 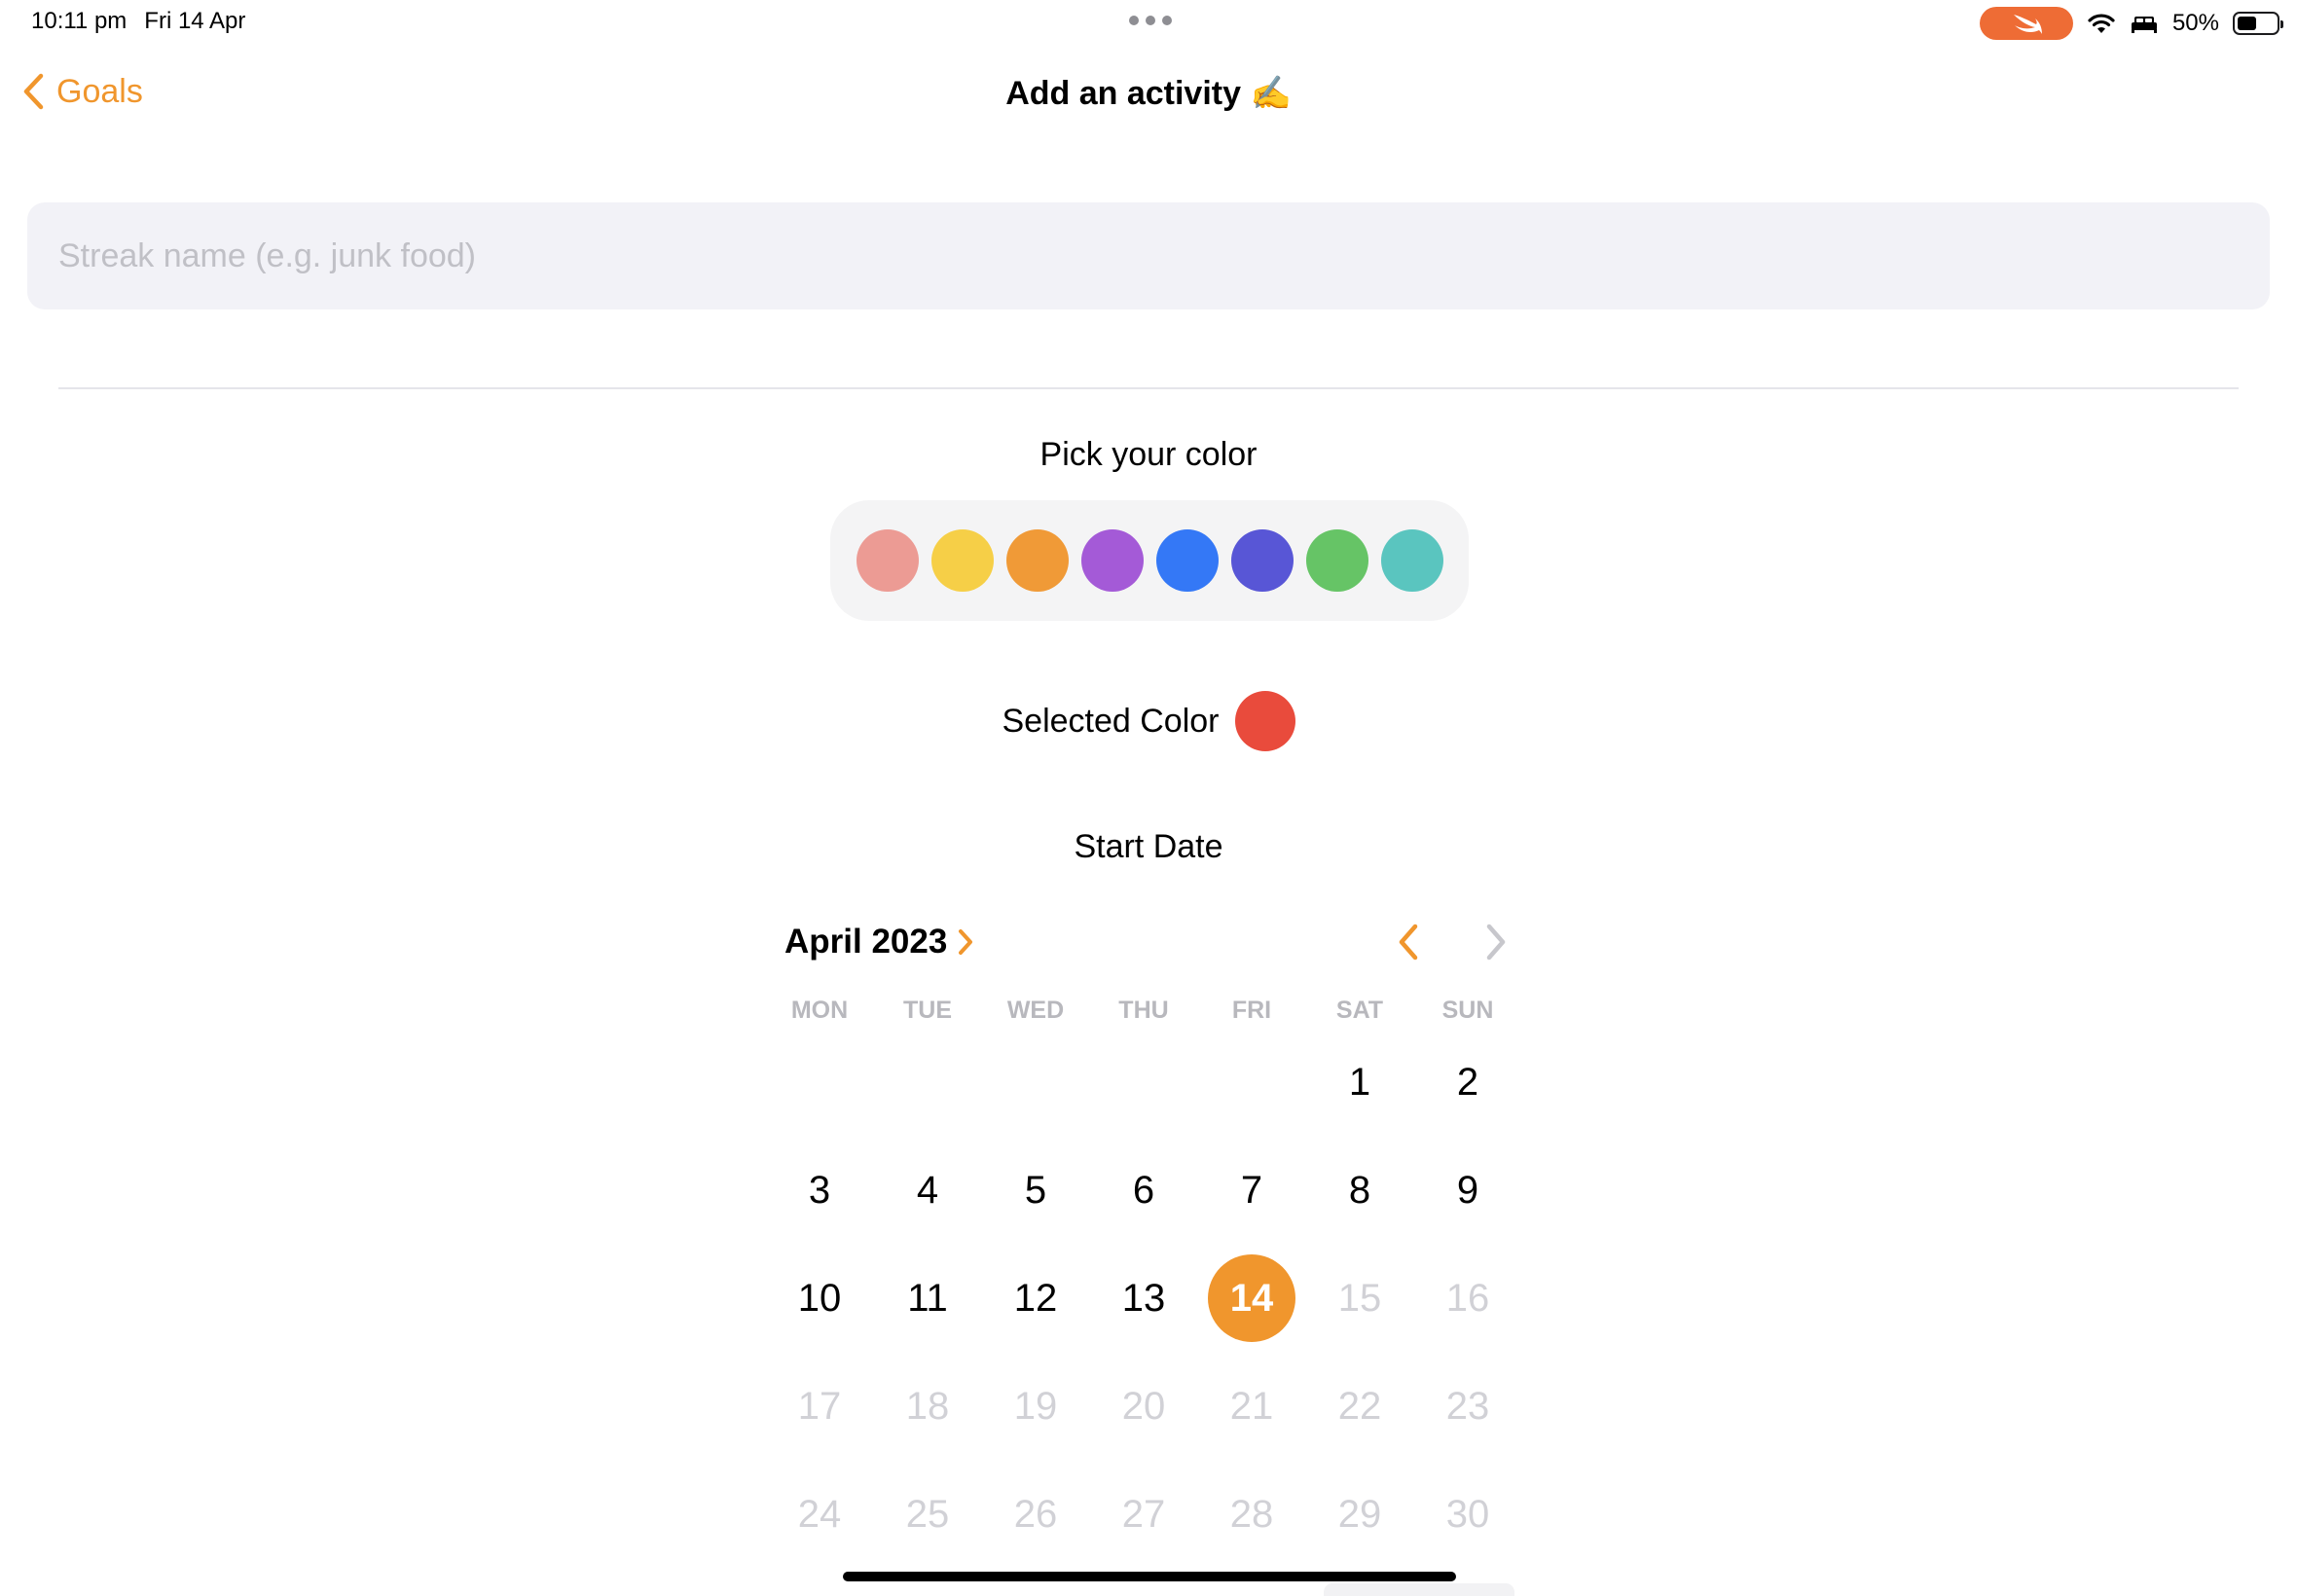 I want to click on page-title: Add an activity ✍️, so click(x=1148, y=93).